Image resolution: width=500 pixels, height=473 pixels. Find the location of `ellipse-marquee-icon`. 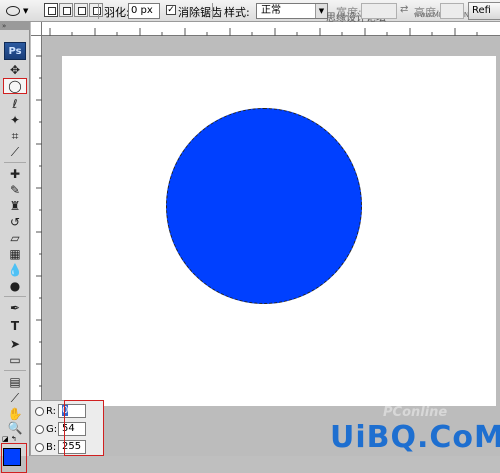

ellipse-marquee-icon is located at coordinates (13, 11).